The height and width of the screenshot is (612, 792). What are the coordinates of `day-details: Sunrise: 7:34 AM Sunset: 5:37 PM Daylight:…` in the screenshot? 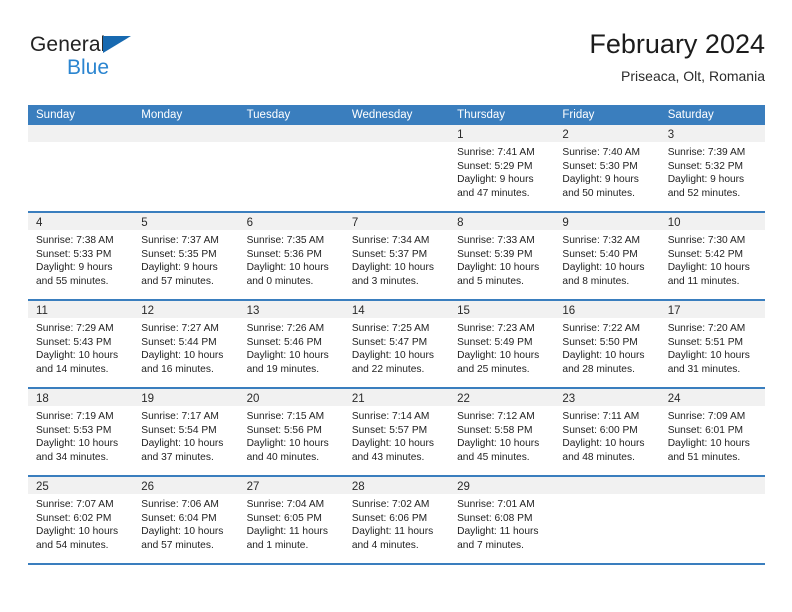 It's located at (396, 259).